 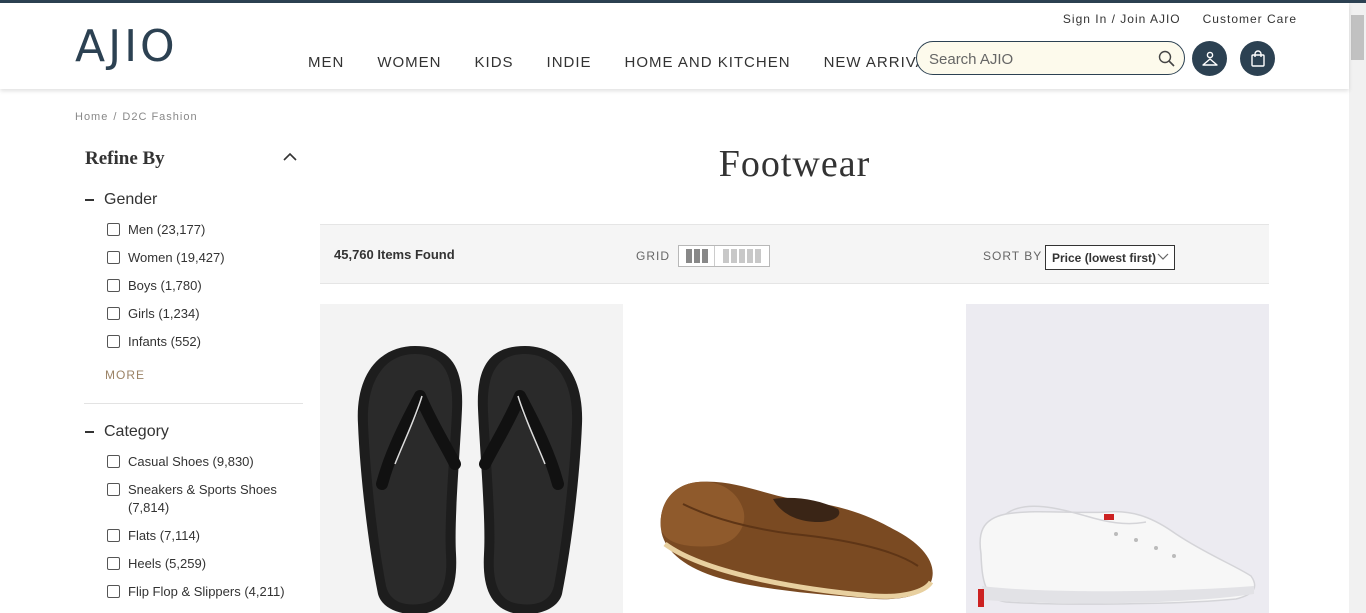 I want to click on refine-by-header: Refine By, so click(x=194, y=161).